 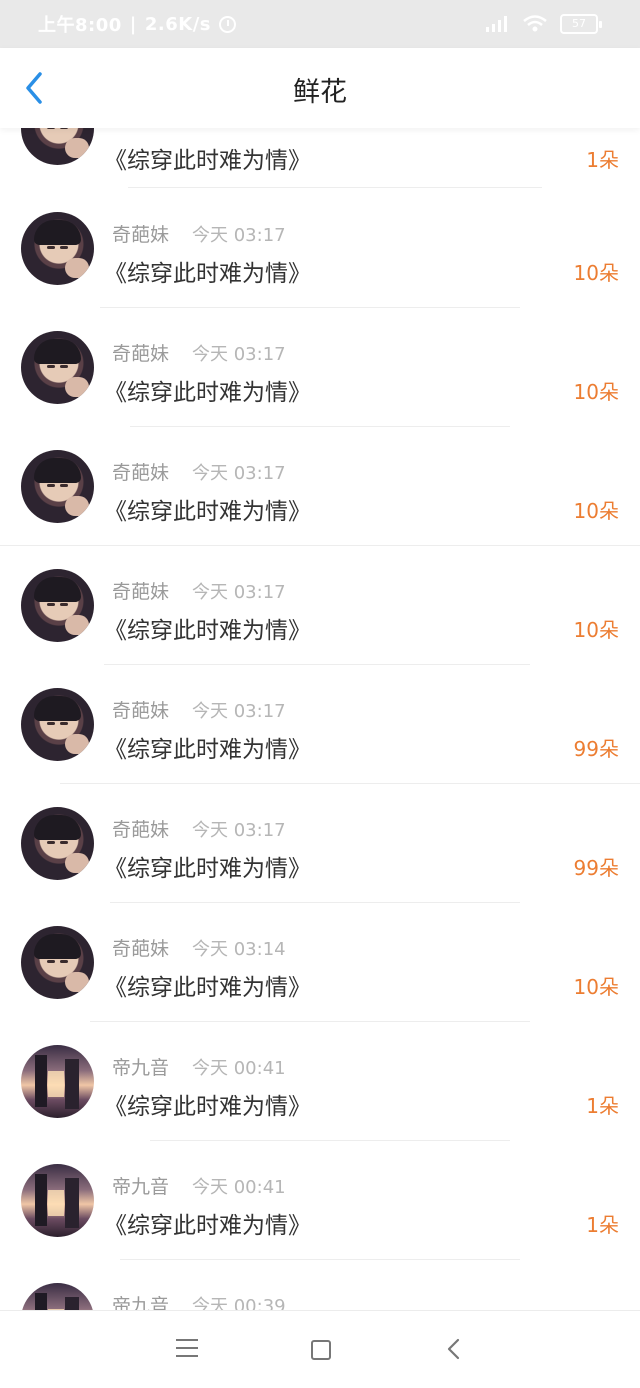 What do you see at coordinates (177, 24) in the screenshot?
I see `network-speed: 2.6K/s` at bounding box center [177, 24].